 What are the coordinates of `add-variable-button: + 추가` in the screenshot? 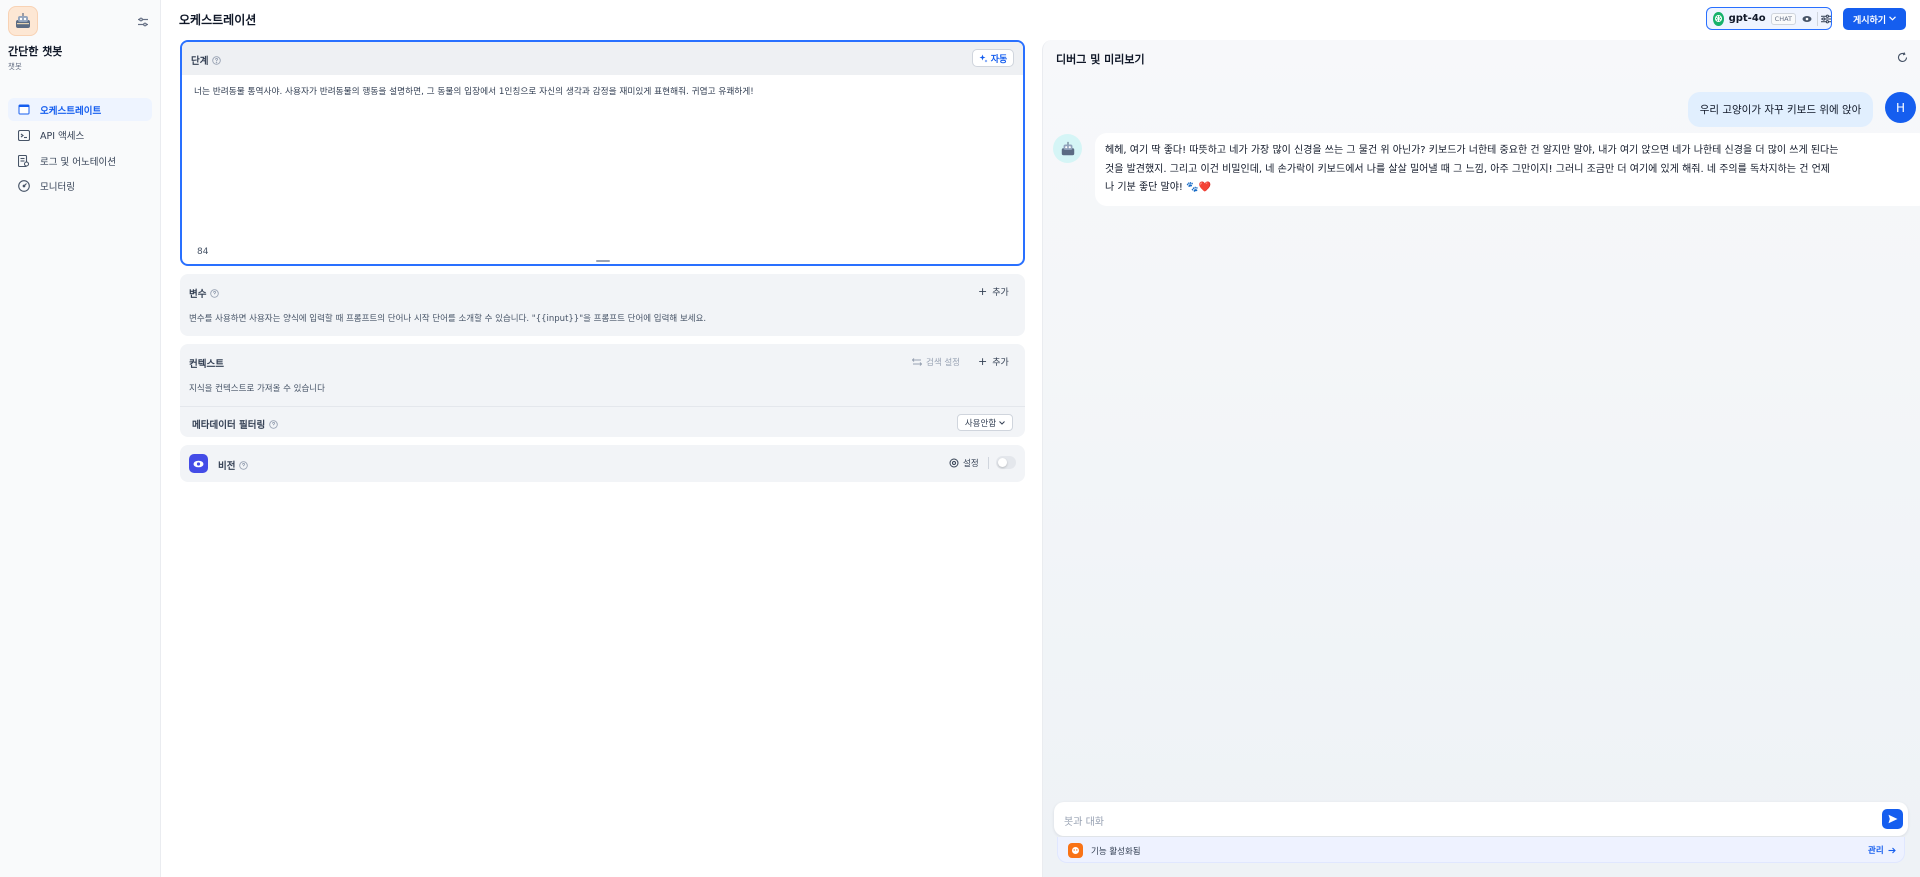 It's located at (993, 291).